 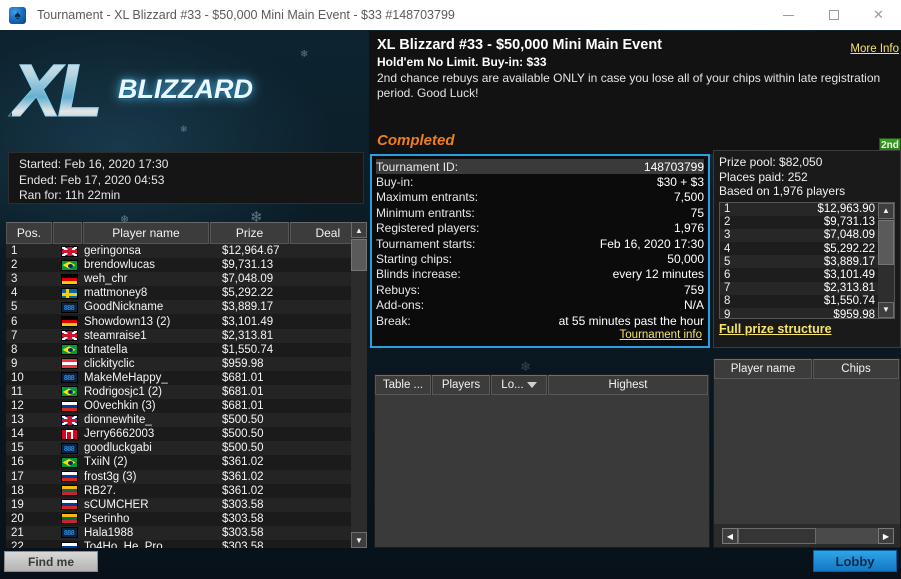 I want to click on results-table-header: Pos. Player name Prize Deal, so click(x=186, y=233).